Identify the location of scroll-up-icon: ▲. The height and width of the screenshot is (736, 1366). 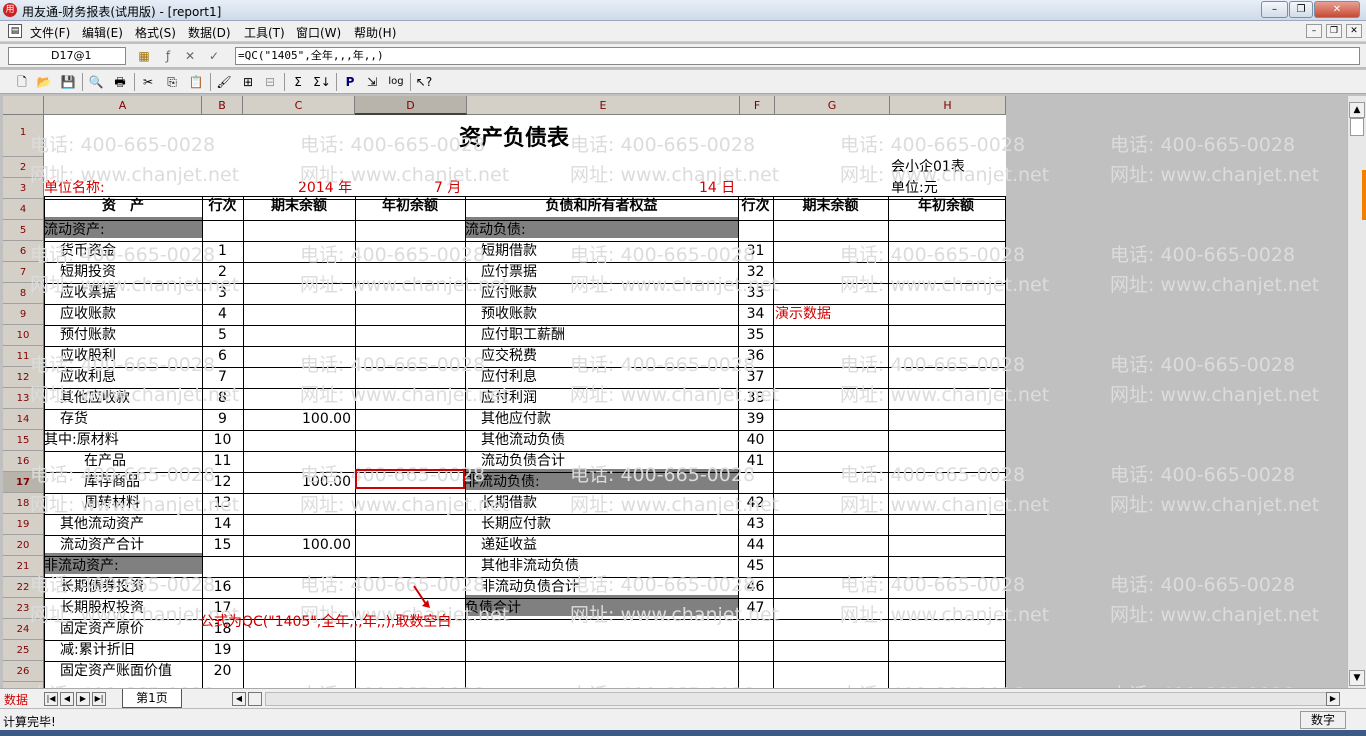
(1357, 110).